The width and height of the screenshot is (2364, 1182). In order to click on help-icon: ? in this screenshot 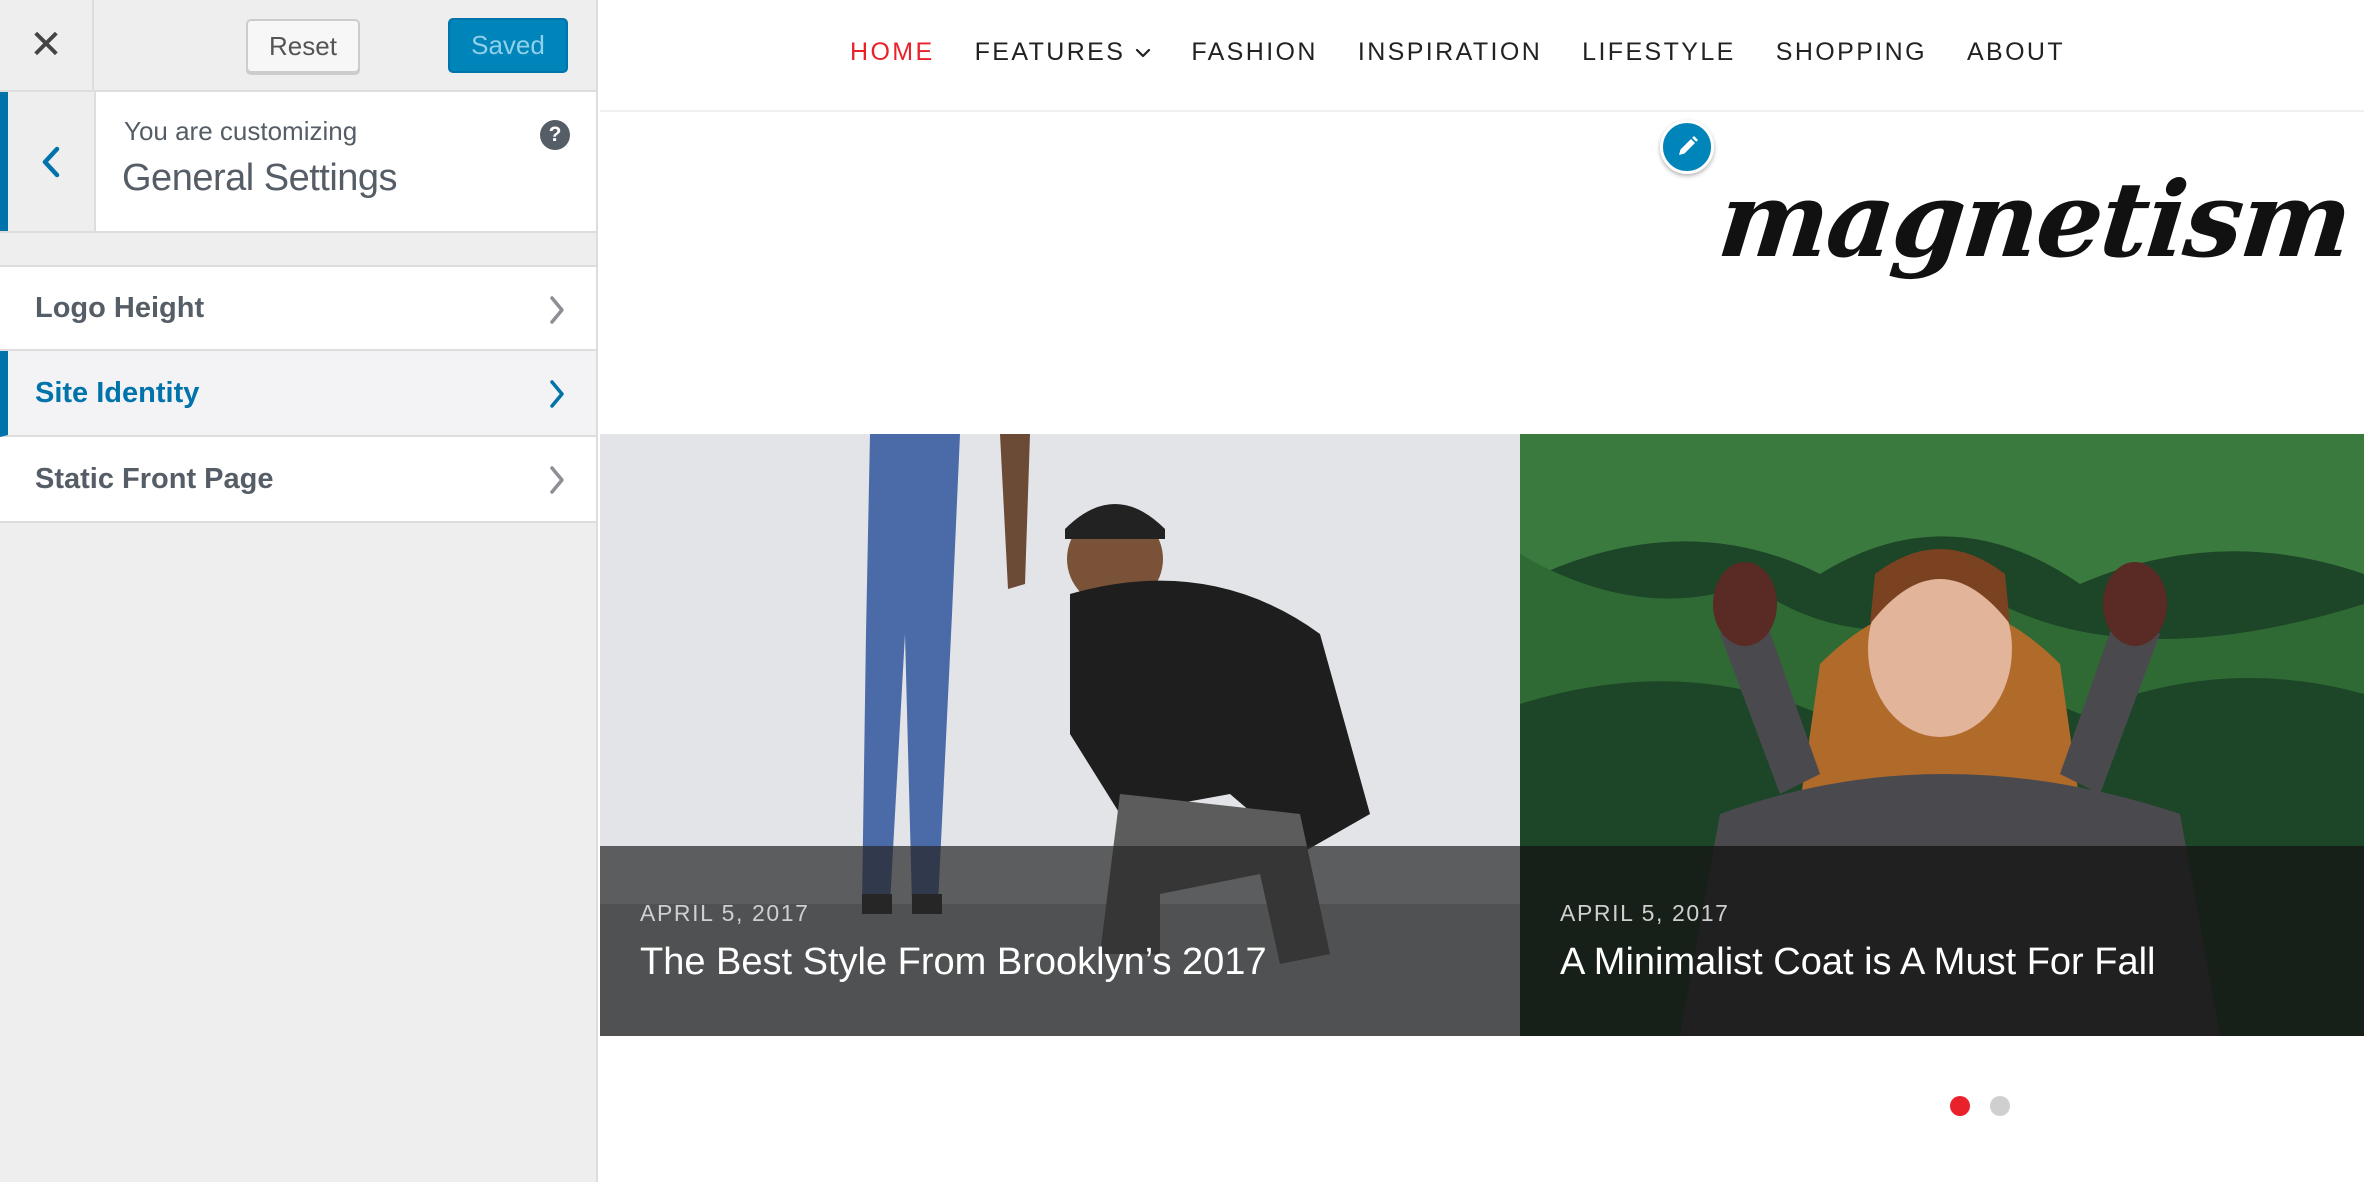, I will do `click(555, 135)`.